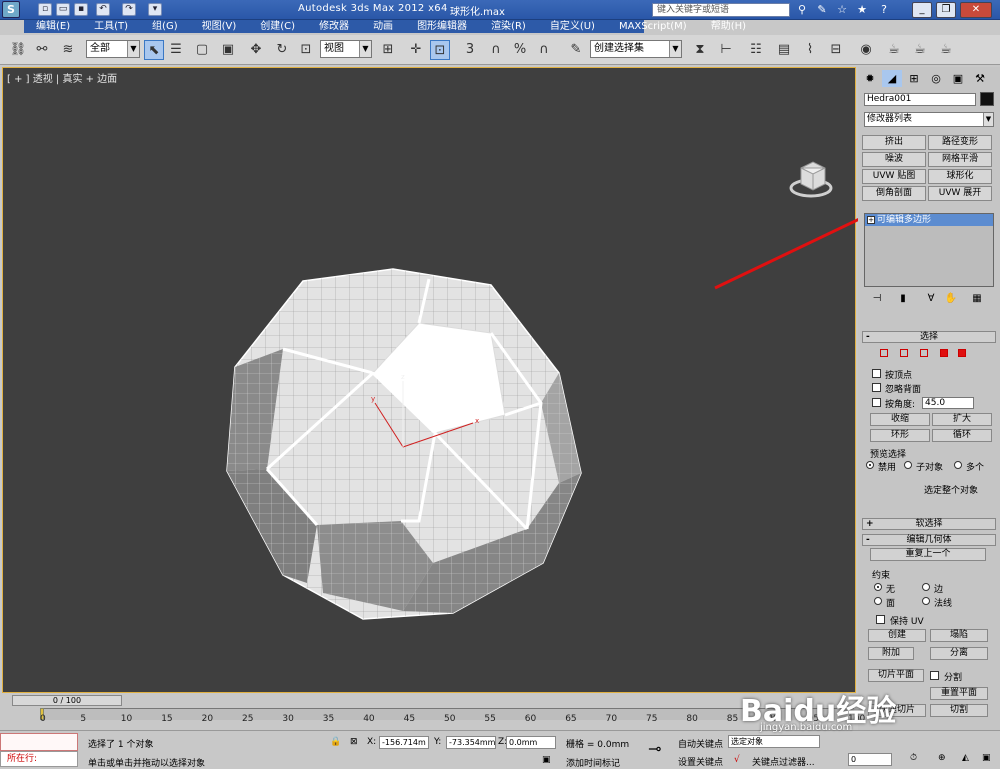 The image size is (1000, 769). What do you see at coordinates (929, 337) in the screenshot?
I see `selection-rollout-header: - 选择` at bounding box center [929, 337].